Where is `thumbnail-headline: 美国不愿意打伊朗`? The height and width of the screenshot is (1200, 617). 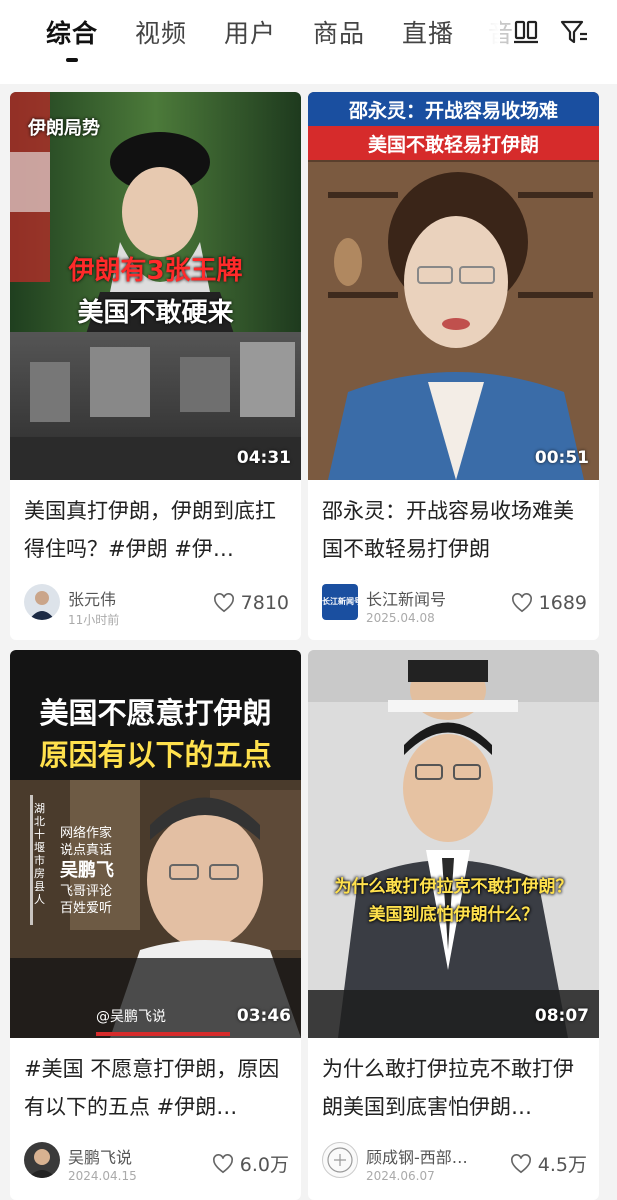 thumbnail-headline: 美国不愿意打伊朗 is located at coordinates (155, 713).